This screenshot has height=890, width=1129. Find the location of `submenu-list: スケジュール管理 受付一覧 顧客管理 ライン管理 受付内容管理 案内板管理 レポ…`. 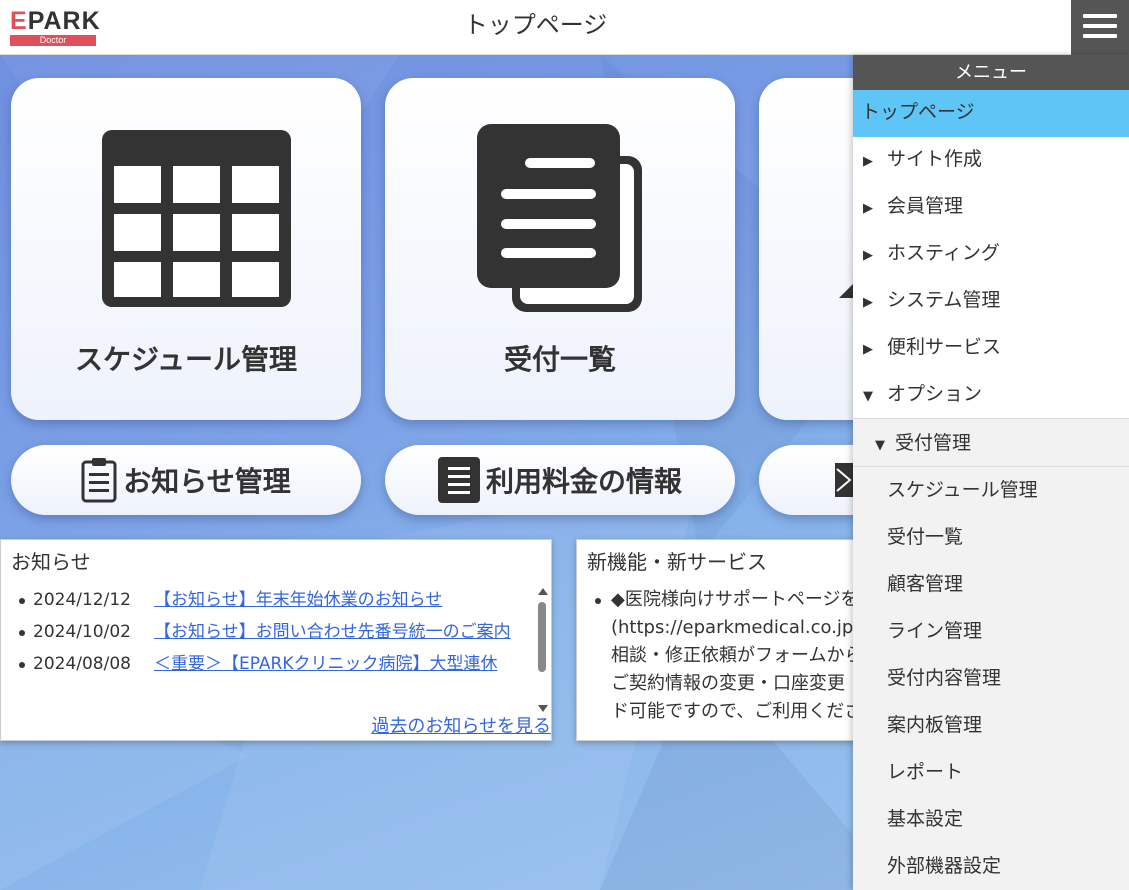

submenu-list: スケジュール管理 受付一覧 顧客管理 ライン管理 受付内容管理 案内板管理 レポ… is located at coordinates (991, 678).